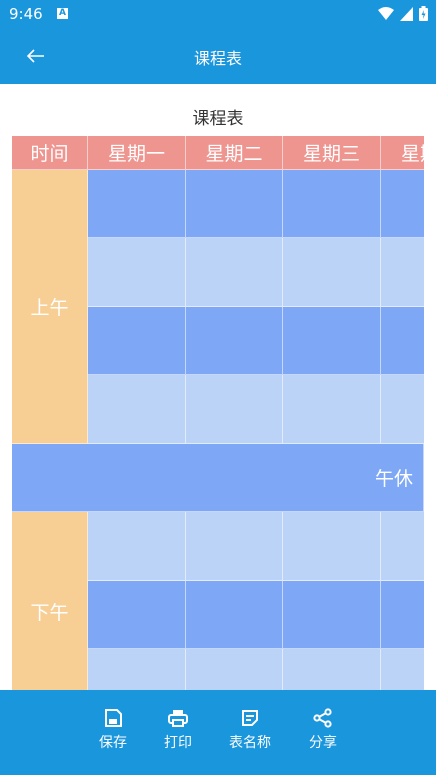 Image resolution: width=436 pixels, height=775 pixels. Describe the element at coordinates (250, 730) in the screenshot. I see `rename-button: 表名称` at that location.